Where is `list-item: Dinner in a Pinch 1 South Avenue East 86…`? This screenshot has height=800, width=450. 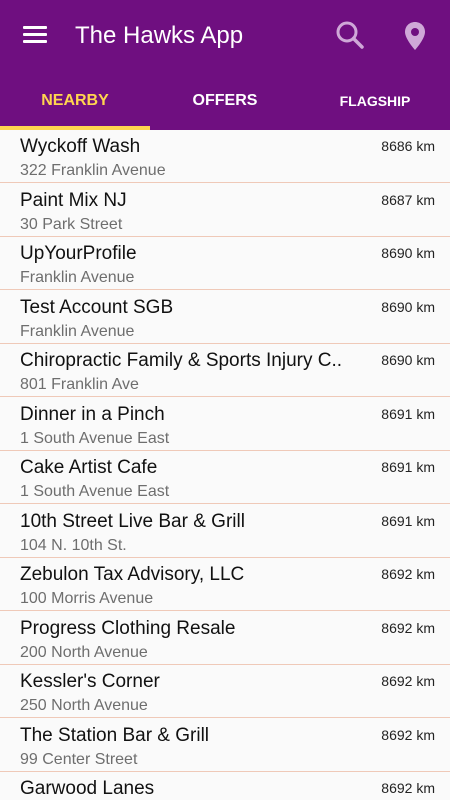 list-item: Dinner in a Pinch 1 South Avenue East 86… is located at coordinates (225, 424).